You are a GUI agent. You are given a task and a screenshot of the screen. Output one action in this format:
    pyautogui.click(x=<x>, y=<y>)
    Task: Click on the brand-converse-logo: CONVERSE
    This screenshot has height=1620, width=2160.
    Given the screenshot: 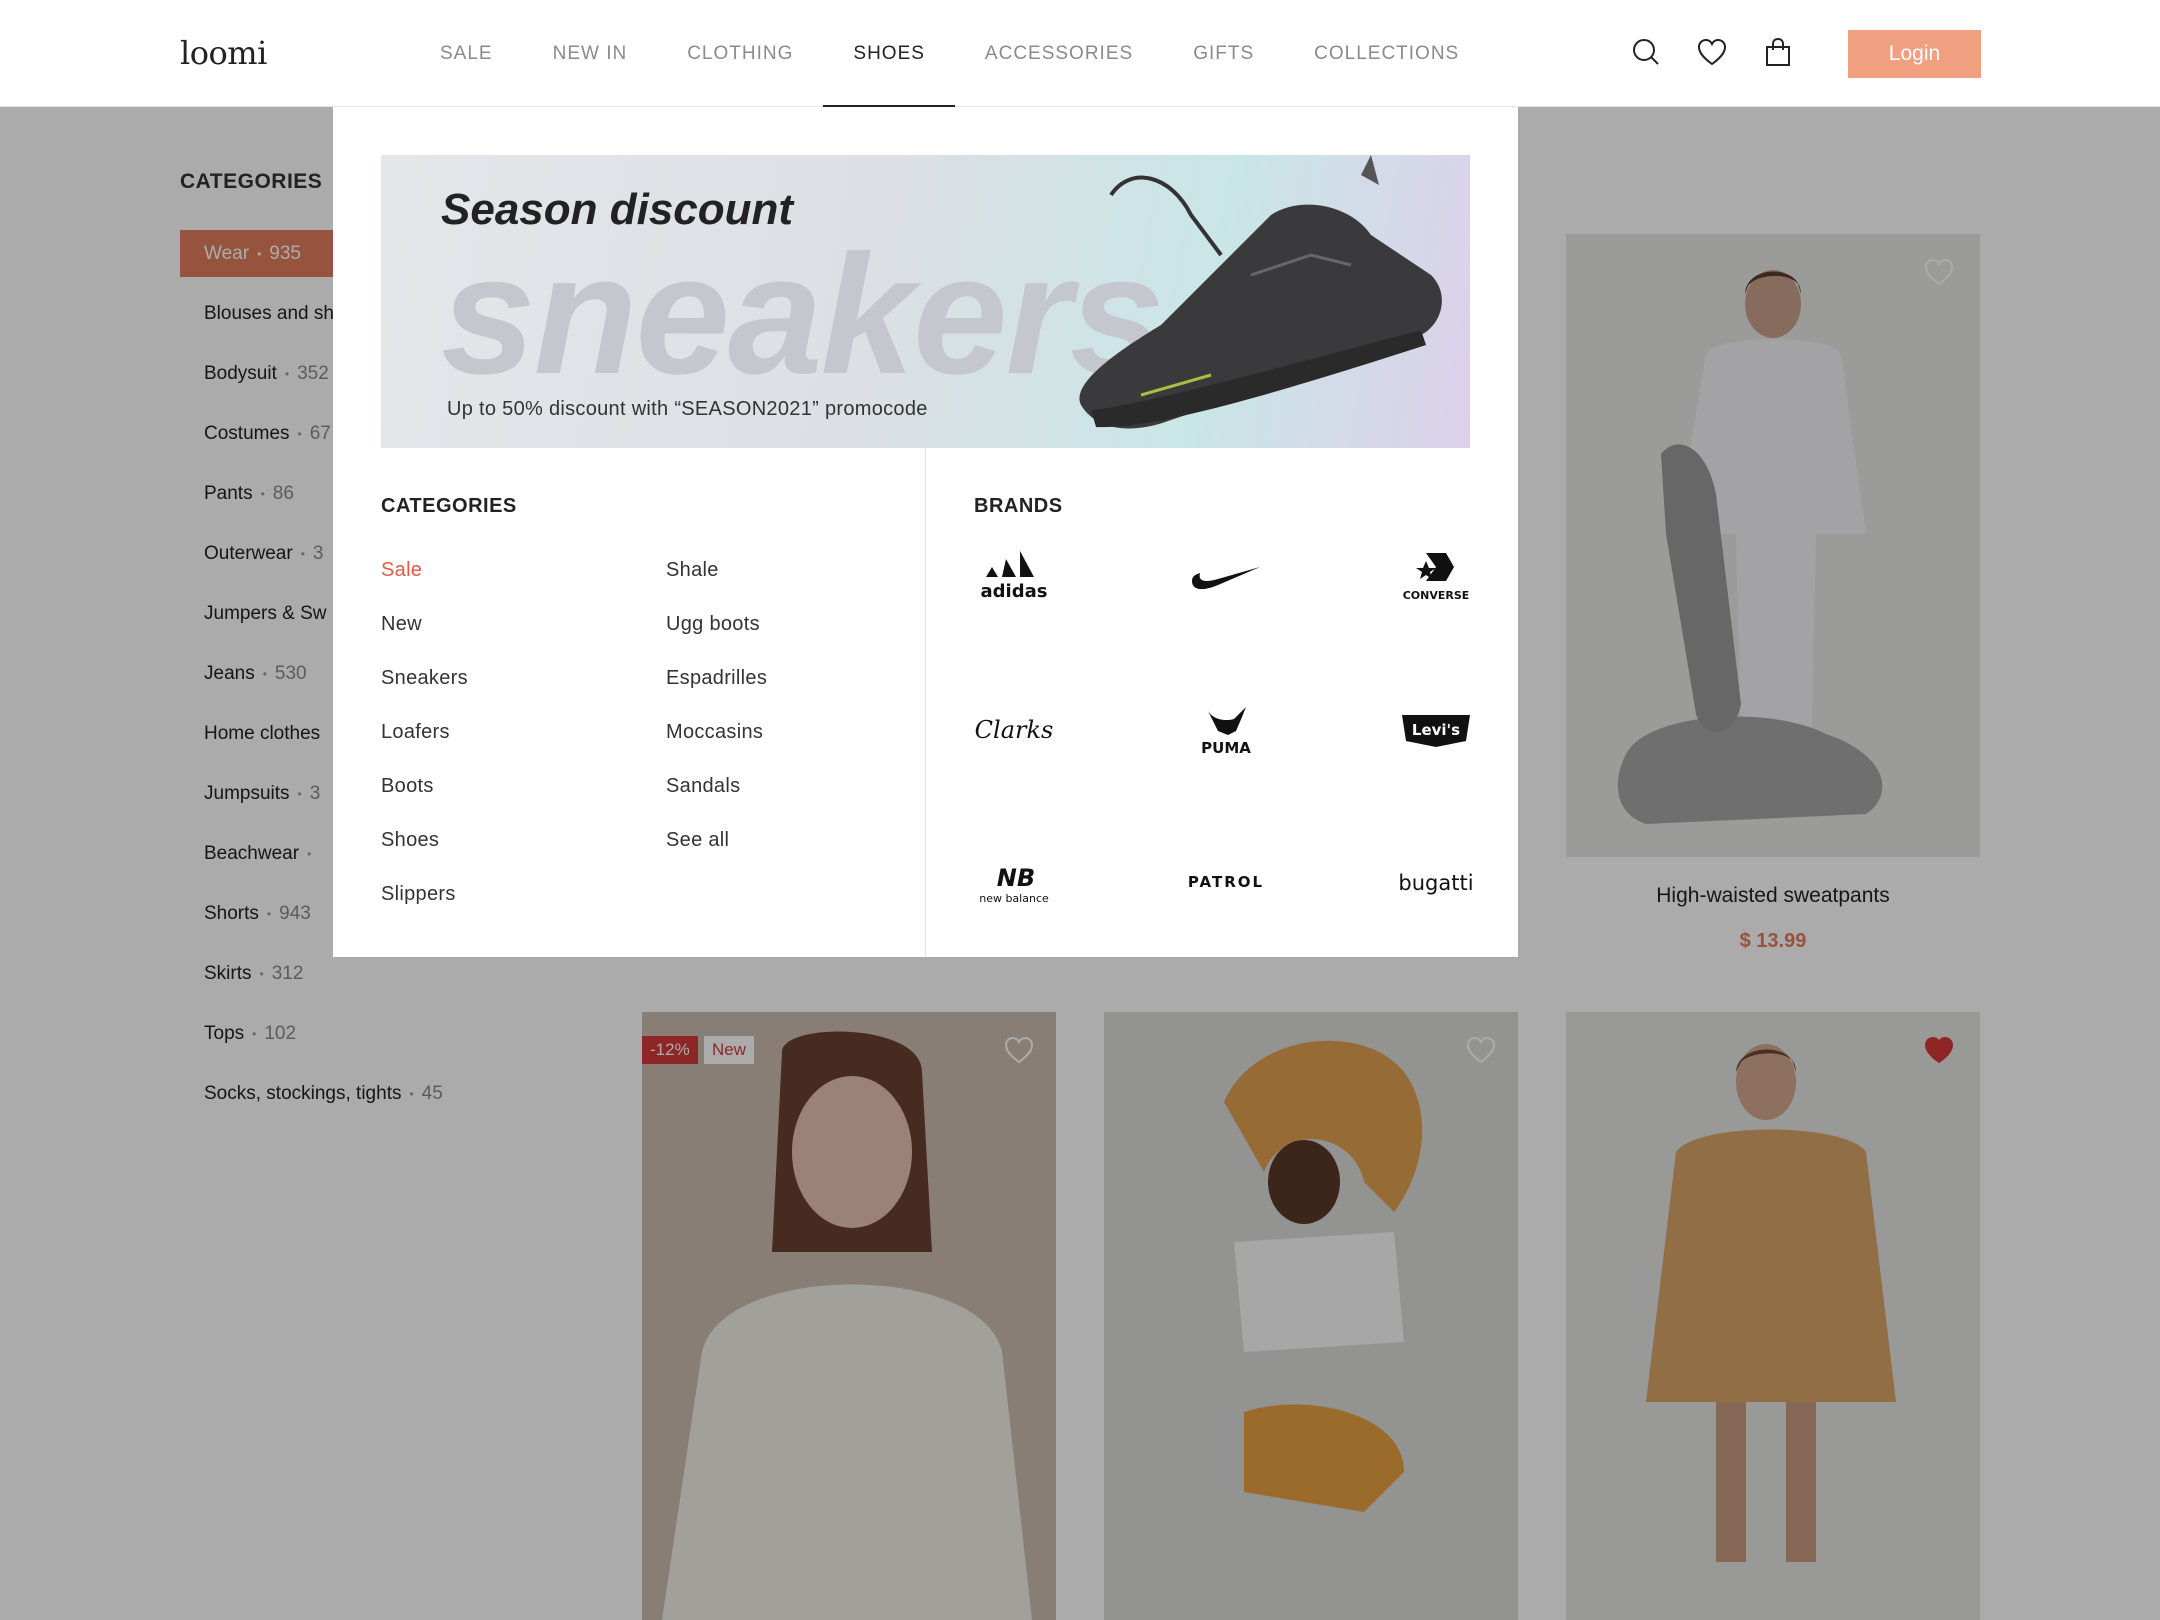 What is the action you would take?
    pyautogui.click(x=1436, y=577)
    